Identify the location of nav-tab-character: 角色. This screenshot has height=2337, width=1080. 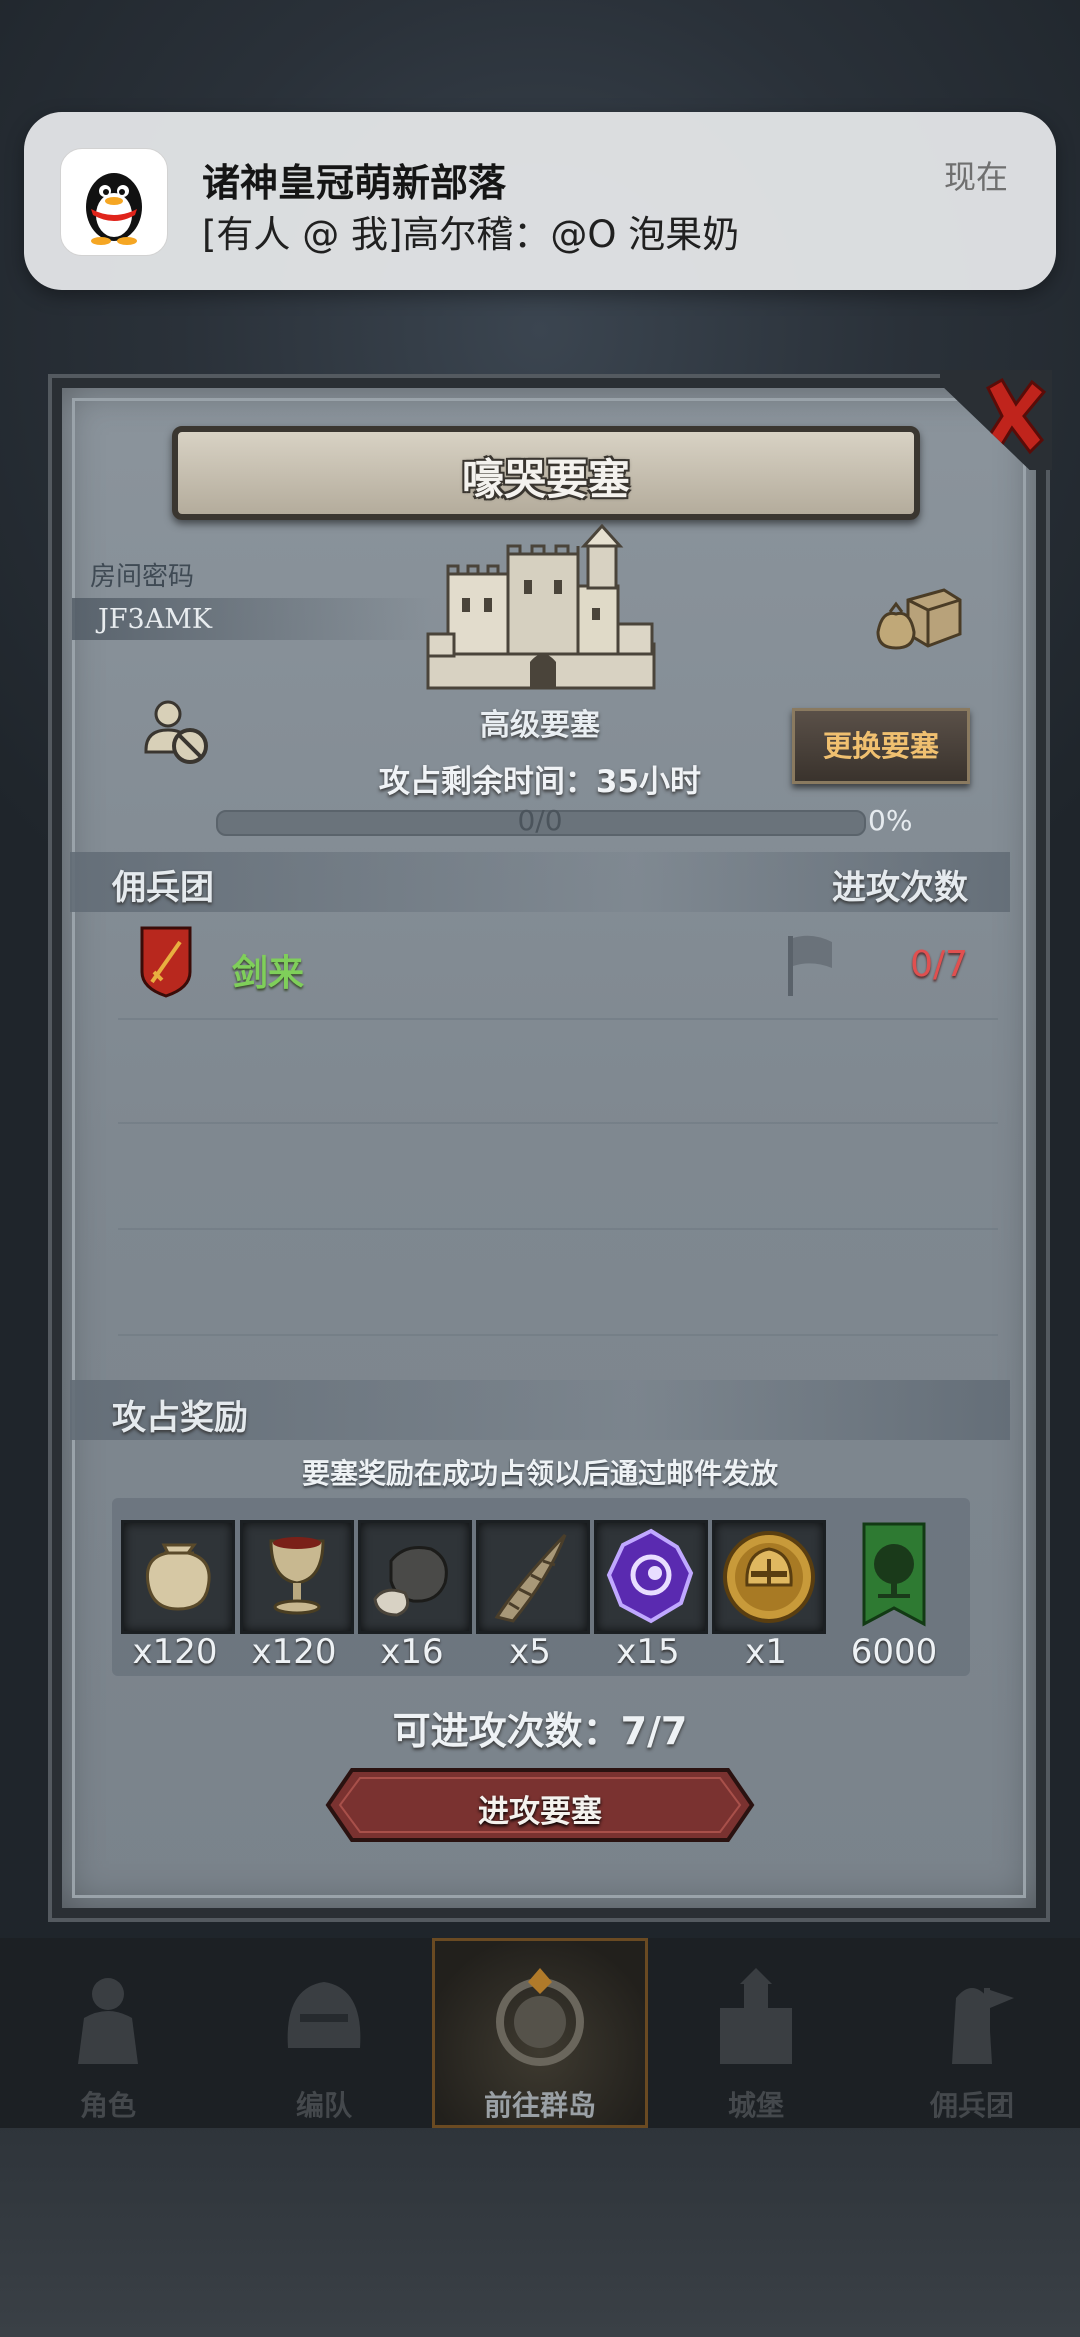
(108, 2033).